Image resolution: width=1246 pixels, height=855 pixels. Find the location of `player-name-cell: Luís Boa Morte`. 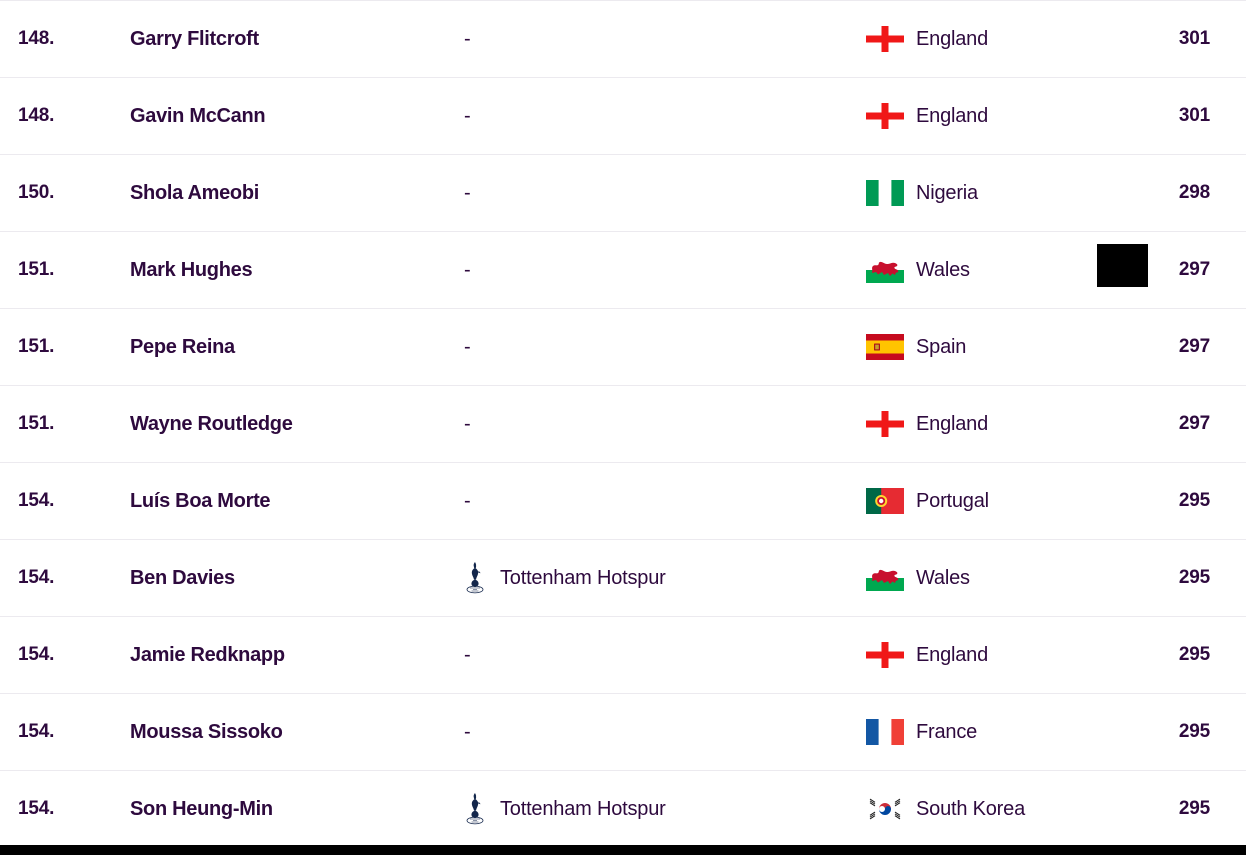

player-name-cell: Luís Boa Morte is located at coordinates (296, 501).